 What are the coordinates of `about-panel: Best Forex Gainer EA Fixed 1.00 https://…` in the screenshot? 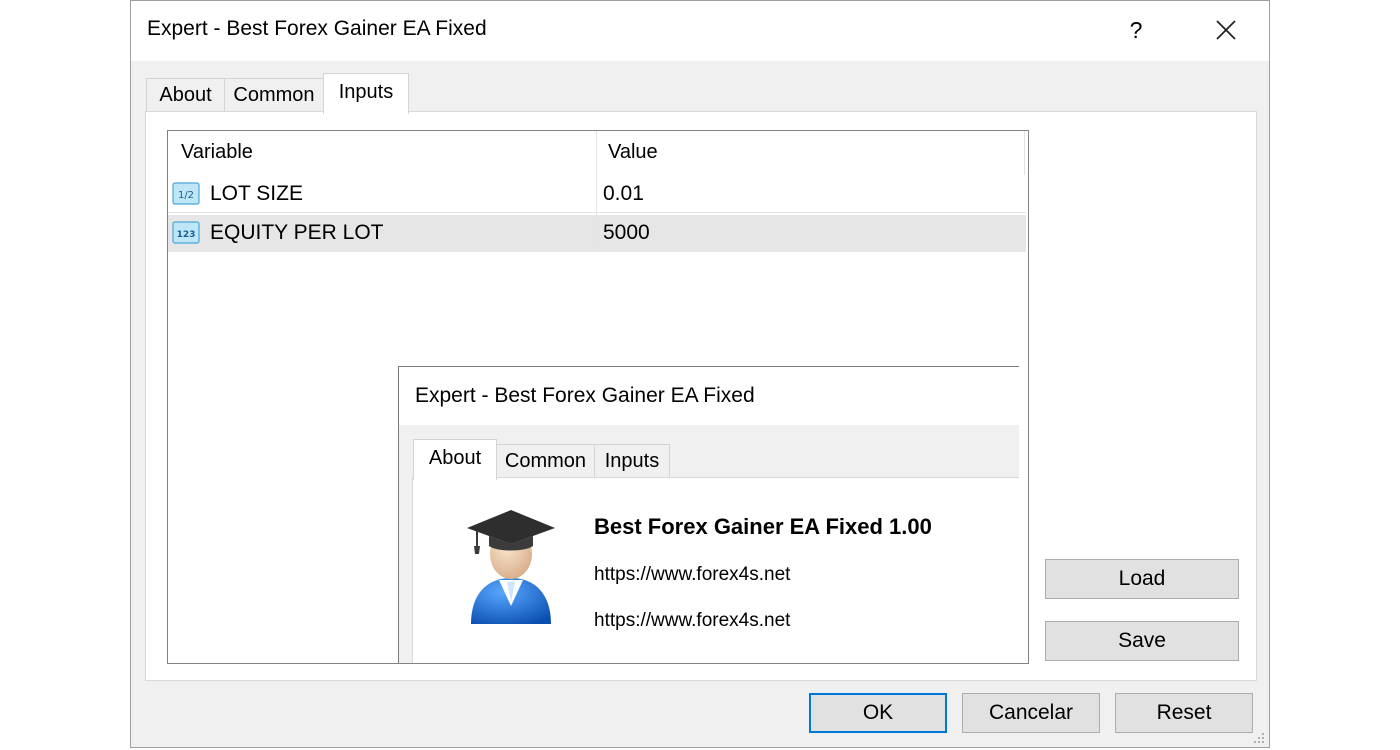 It's located at (715, 570).